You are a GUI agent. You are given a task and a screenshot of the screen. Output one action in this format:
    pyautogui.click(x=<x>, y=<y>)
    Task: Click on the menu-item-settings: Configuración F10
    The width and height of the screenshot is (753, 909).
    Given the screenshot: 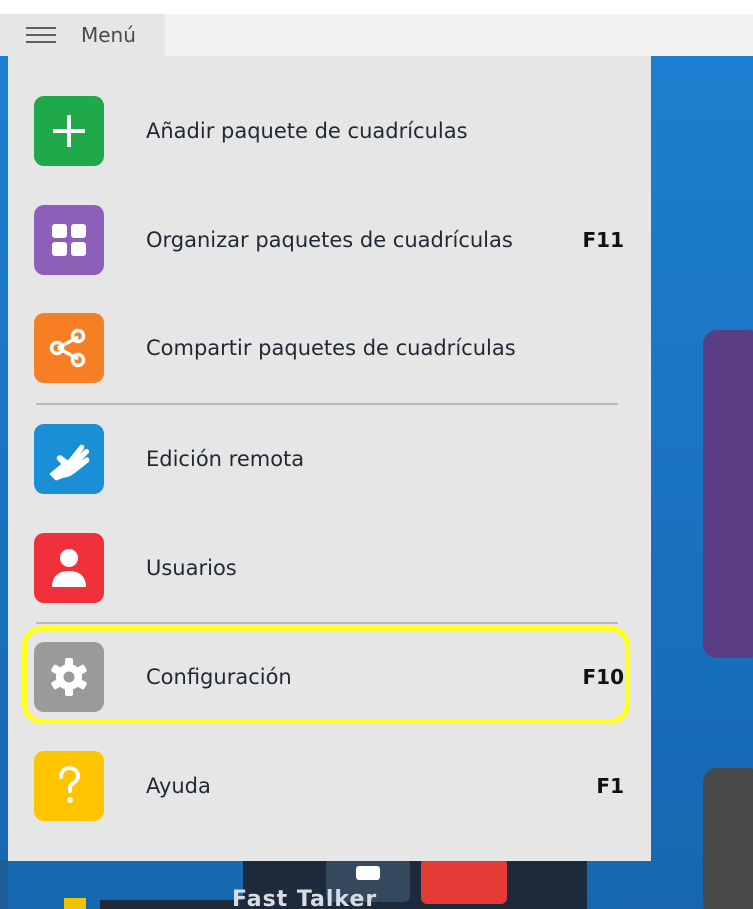 What is the action you would take?
    pyautogui.click(x=329, y=677)
    